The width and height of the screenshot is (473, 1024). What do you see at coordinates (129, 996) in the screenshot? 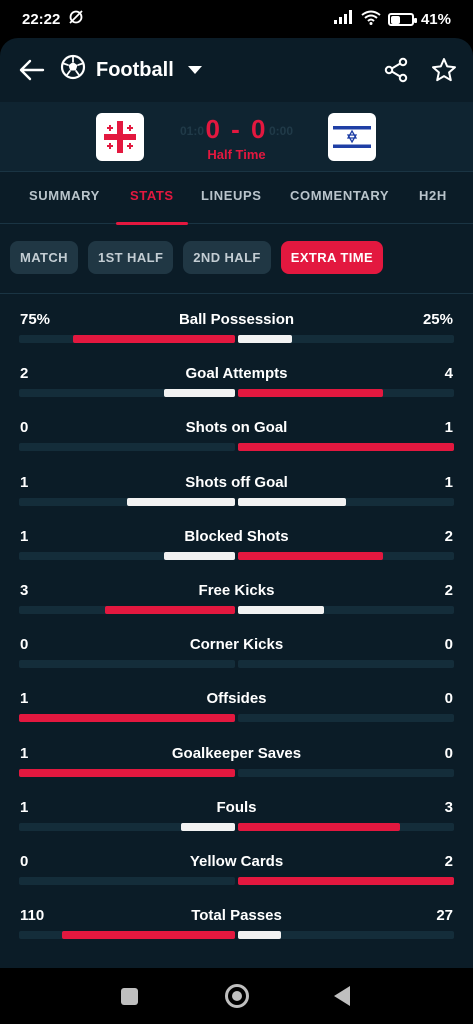
I see `recents-square-icon` at bounding box center [129, 996].